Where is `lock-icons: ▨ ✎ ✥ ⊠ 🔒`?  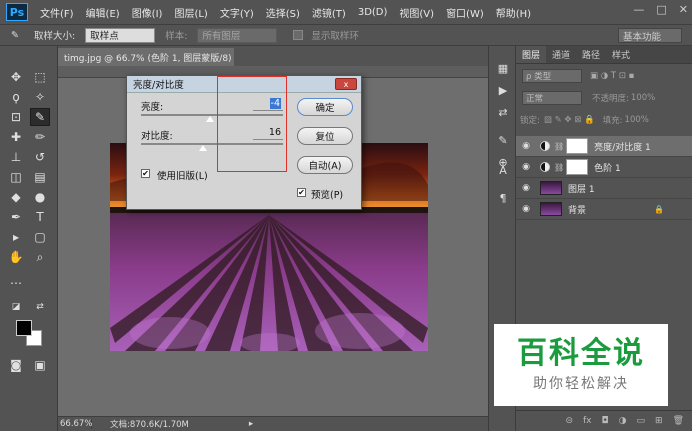
lock-icons: ▨ ✎ ✥ ⊠ 🔒 is located at coordinates (569, 120).